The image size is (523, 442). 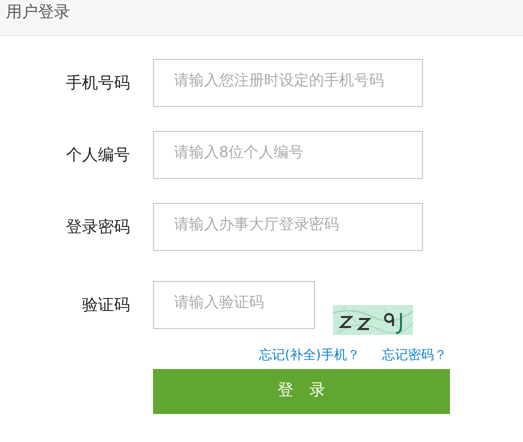 What do you see at coordinates (98, 83) in the screenshot?
I see `field-label: 手机号码` at bounding box center [98, 83].